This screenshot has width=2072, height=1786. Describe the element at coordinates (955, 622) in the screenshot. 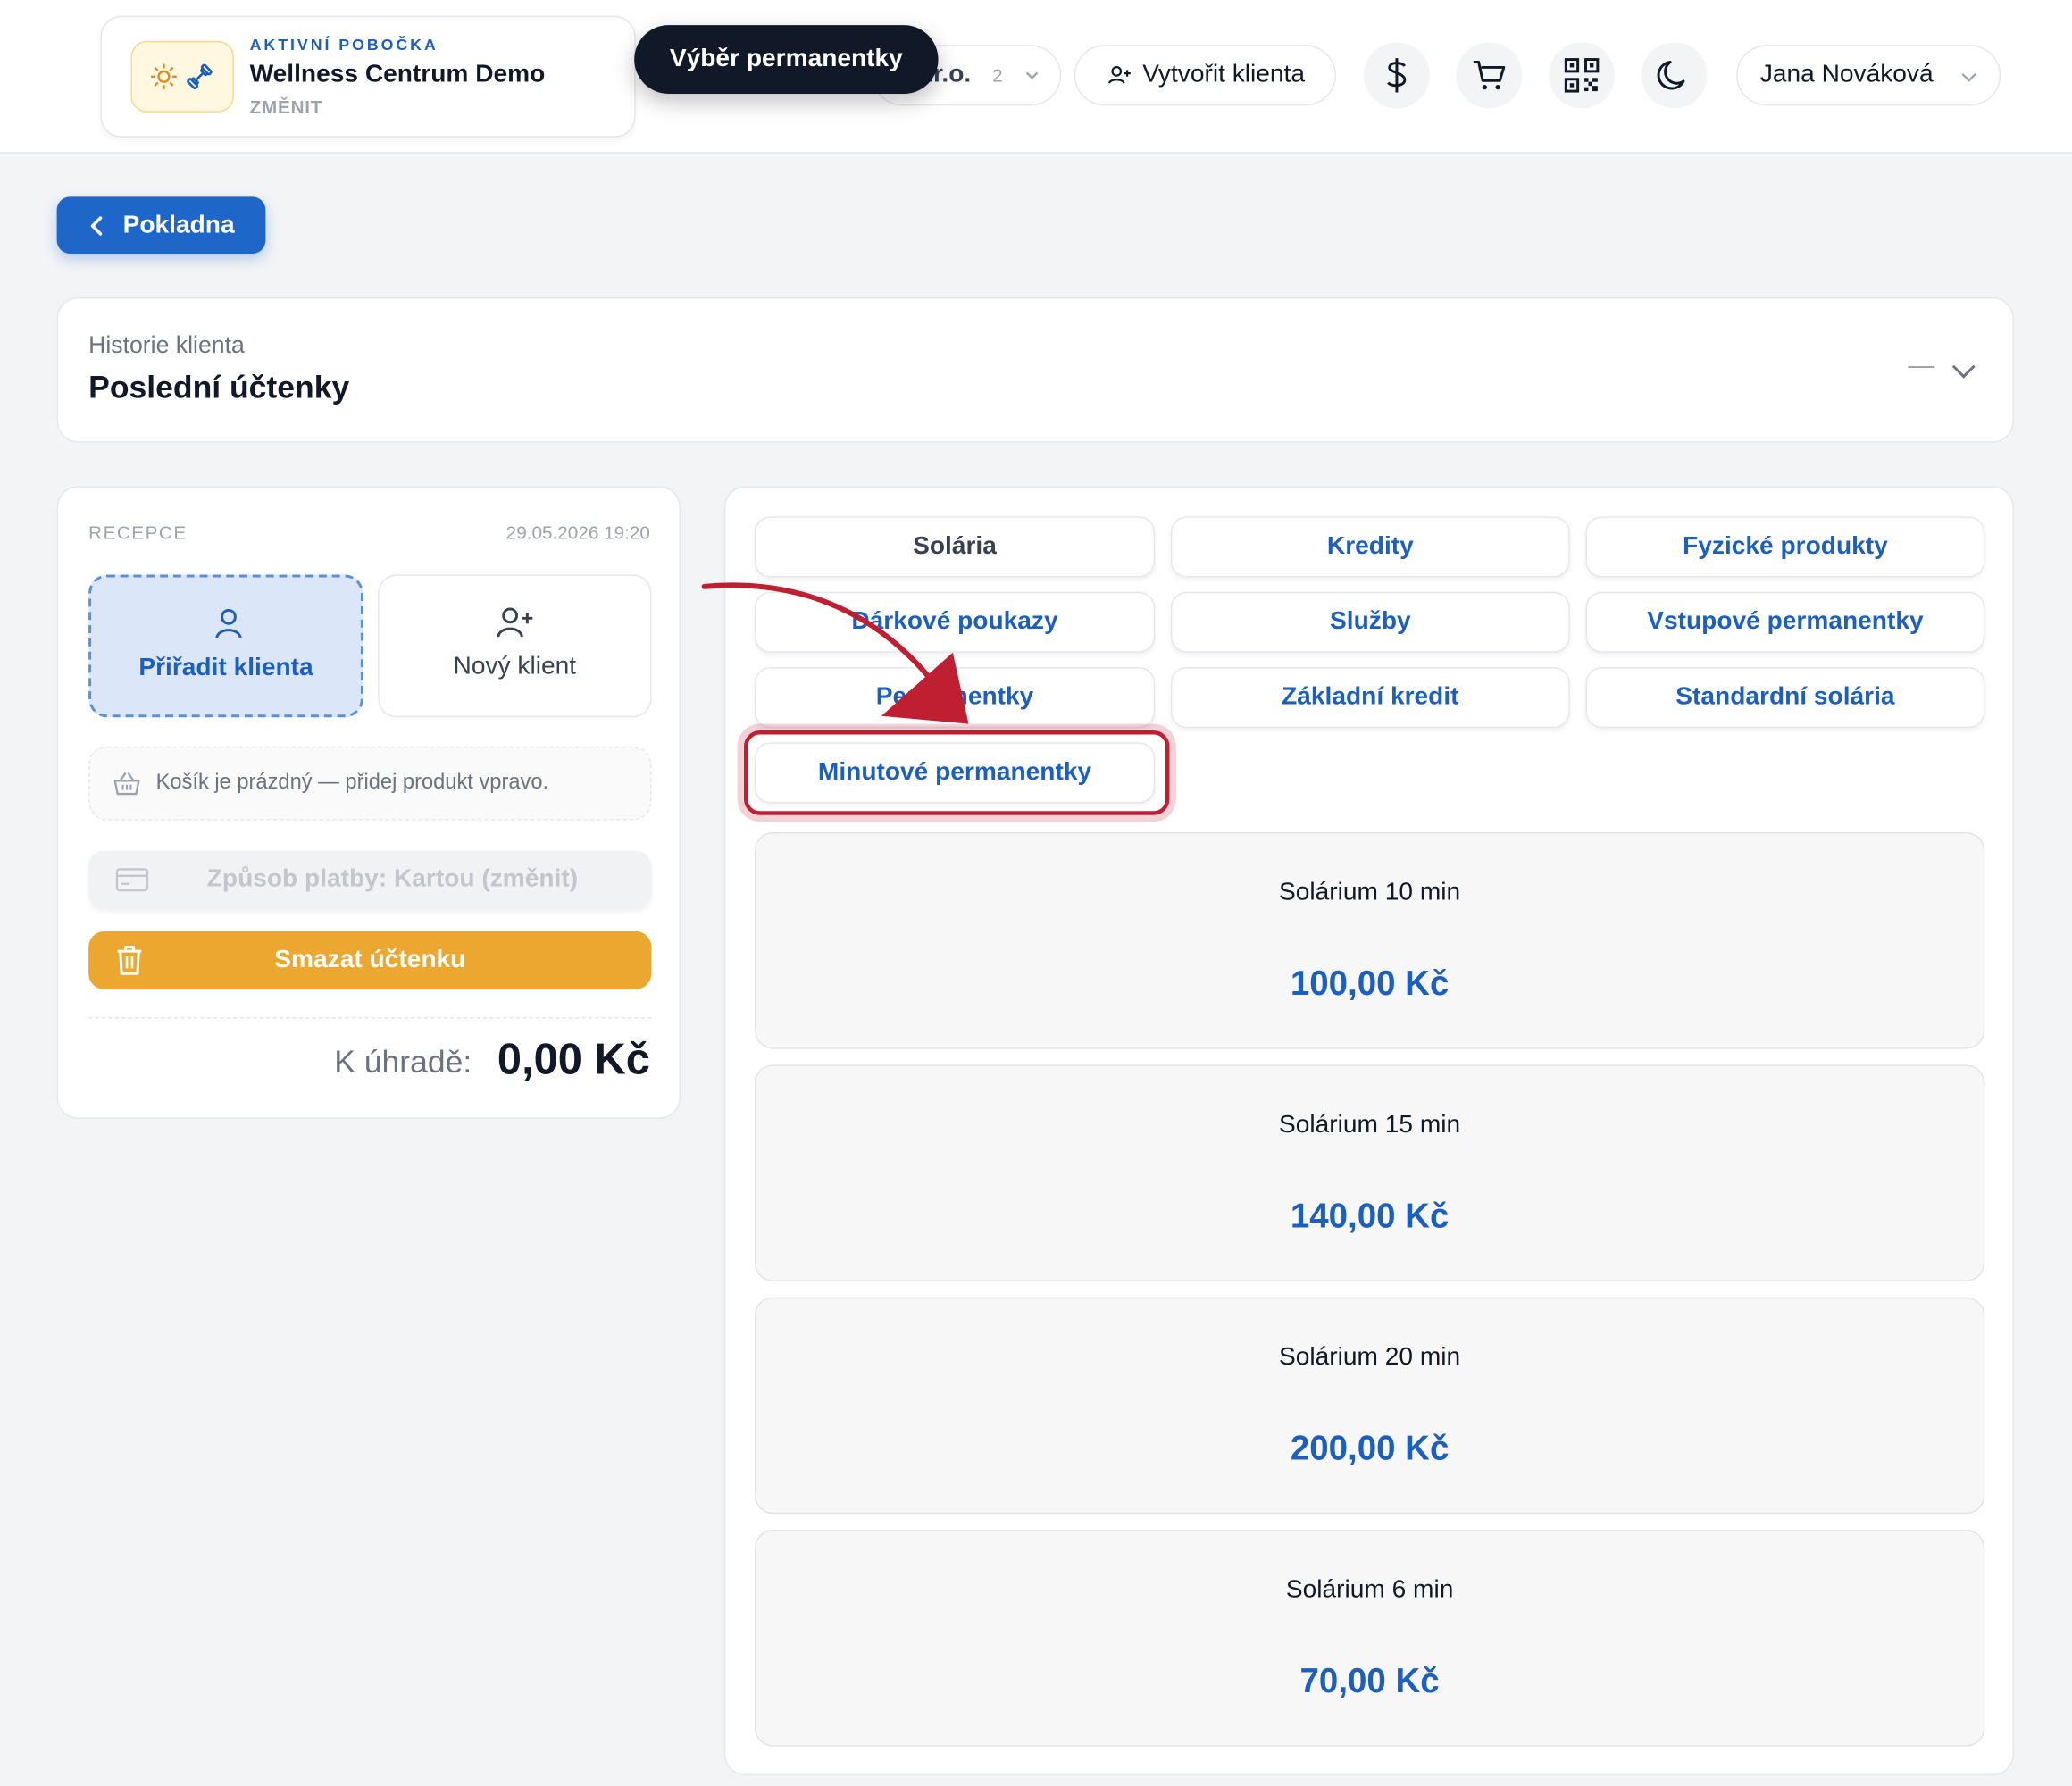

I see `tab-darkove-poukazy: Dárkové poukazy` at that location.